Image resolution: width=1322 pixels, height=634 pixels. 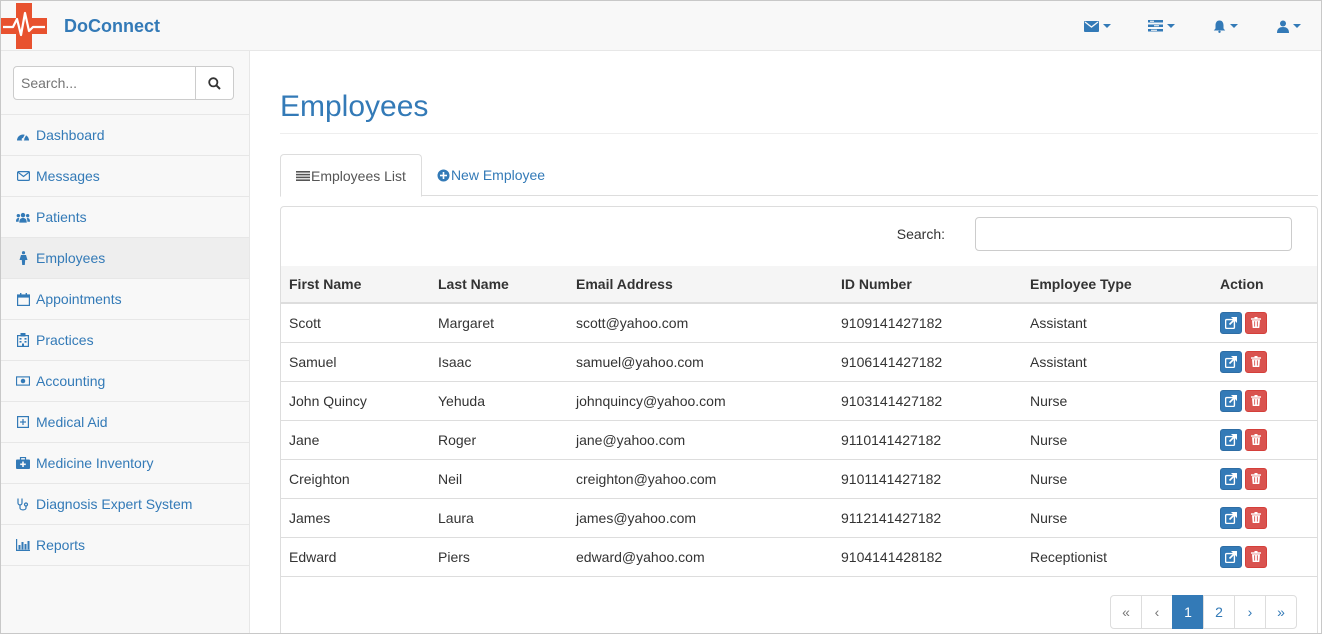 I want to click on users-icon, so click(x=23, y=217).